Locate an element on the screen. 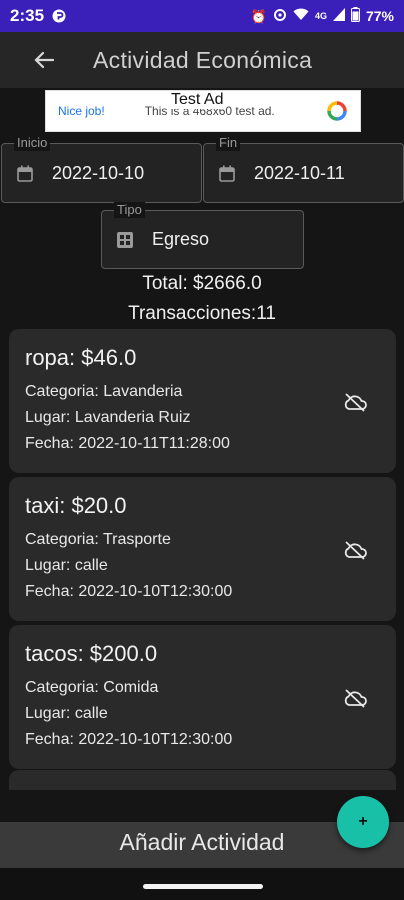 The height and width of the screenshot is (900, 404). transaction-category: Categoria: Lavanderia is located at coordinates (104, 391).